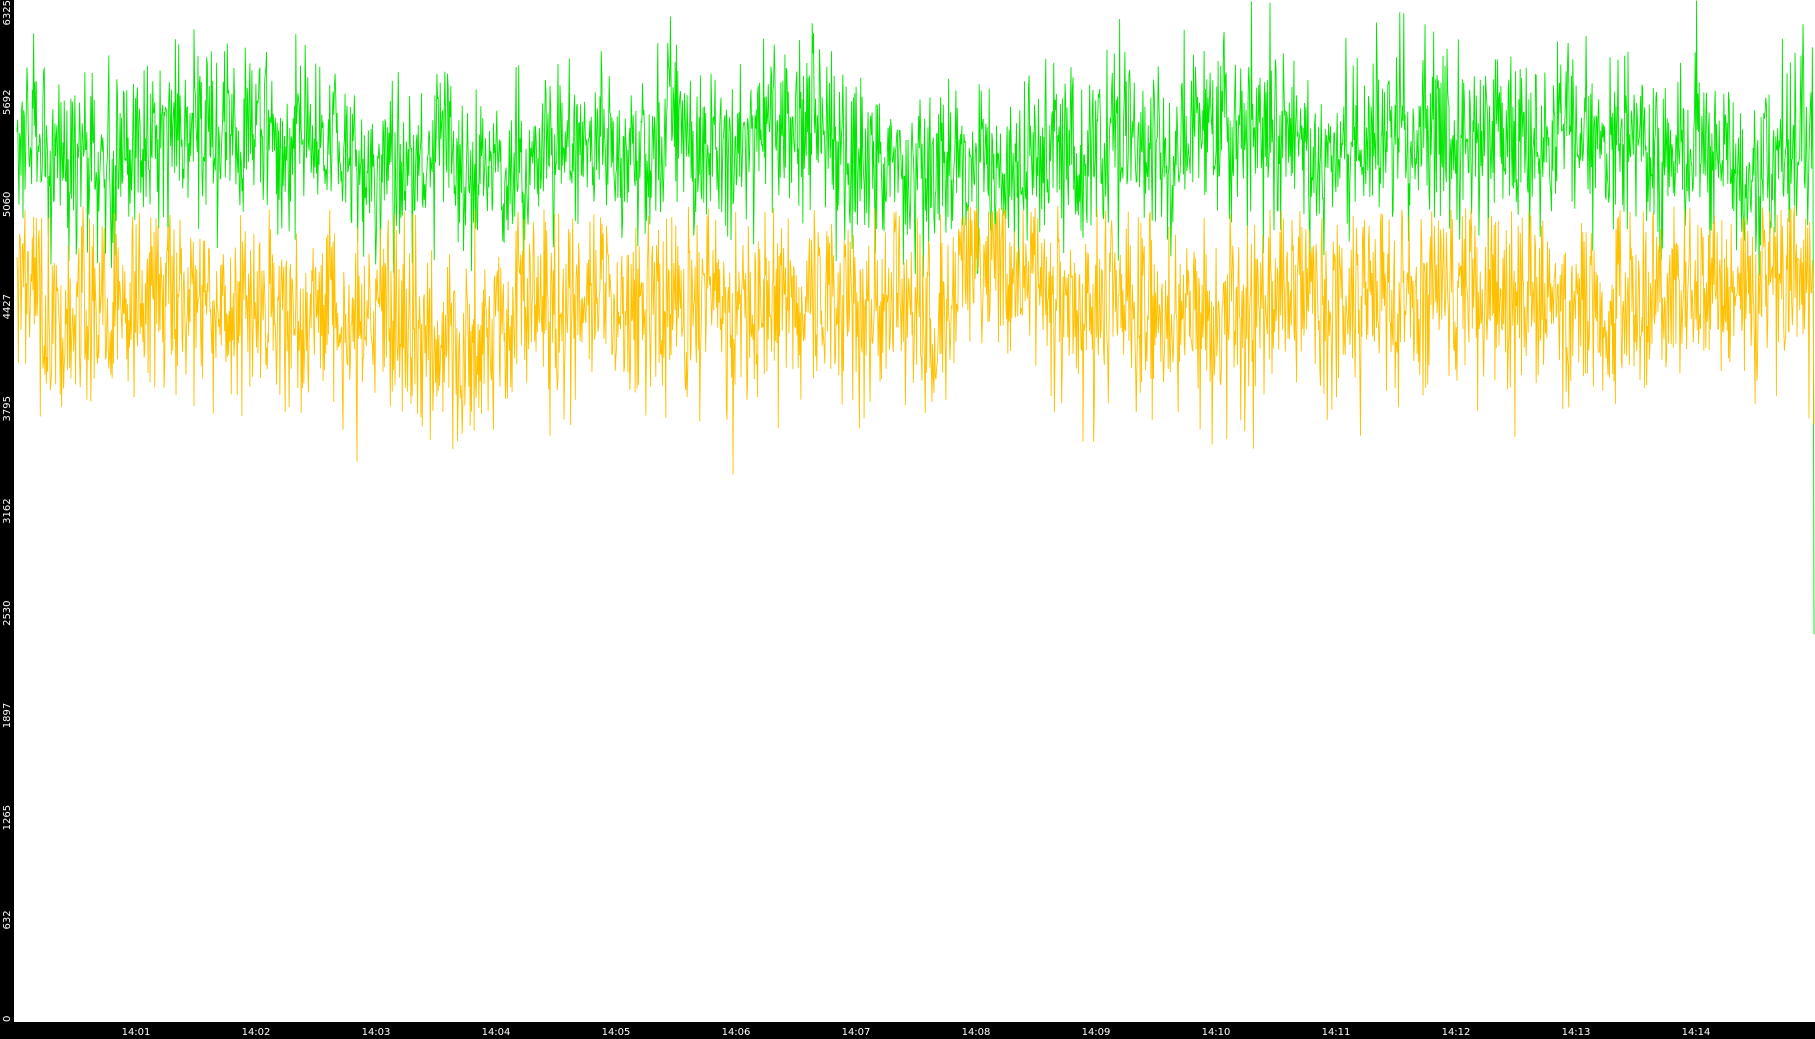 This screenshot has width=1815, height=1039. What do you see at coordinates (1456, 1032) in the screenshot?
I see `x-tick-label: 14:12` at bounding box center [1456, 1032].